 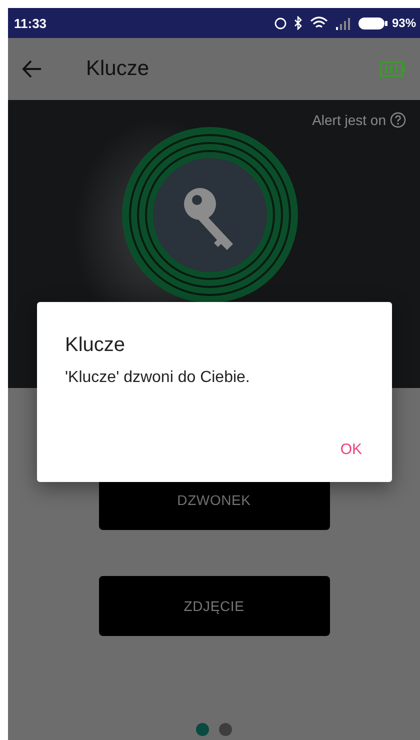 I want to click on dialog-title: Klucze, so click(x=95, y=345).